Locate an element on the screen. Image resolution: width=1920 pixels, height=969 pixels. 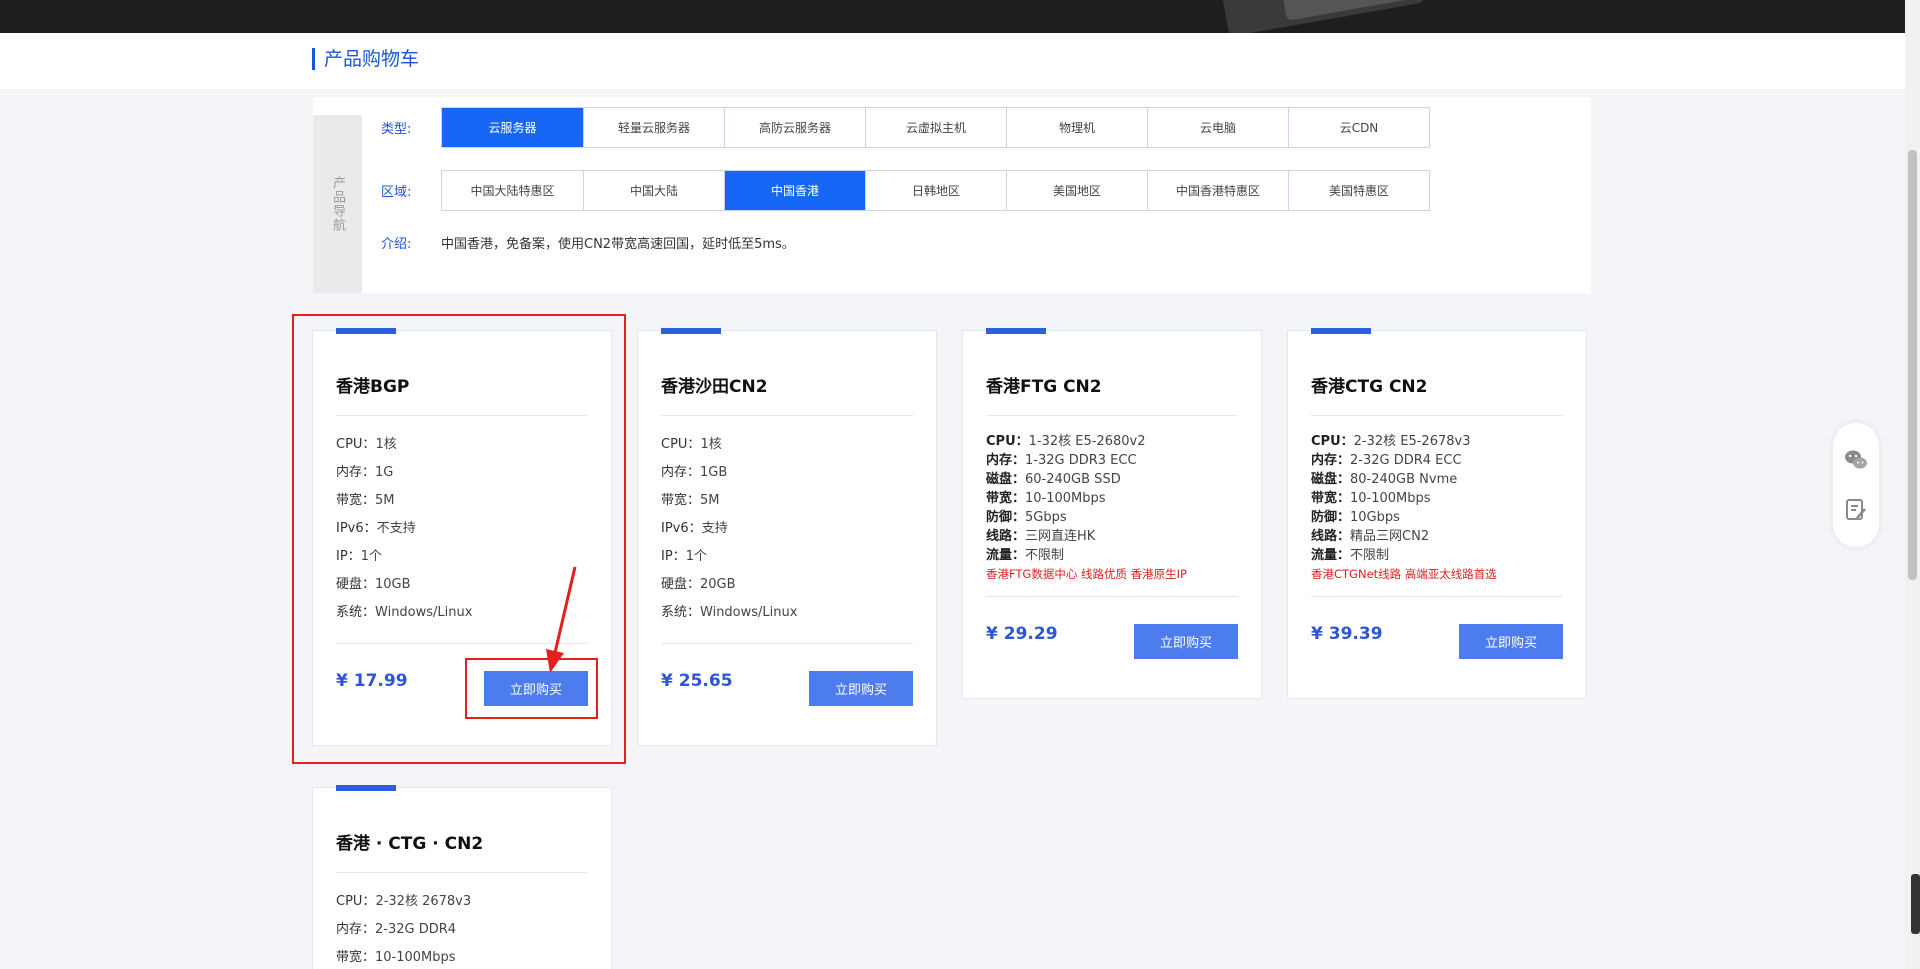
spec-item: 带宽：5M is located at coordinates (729, 501).